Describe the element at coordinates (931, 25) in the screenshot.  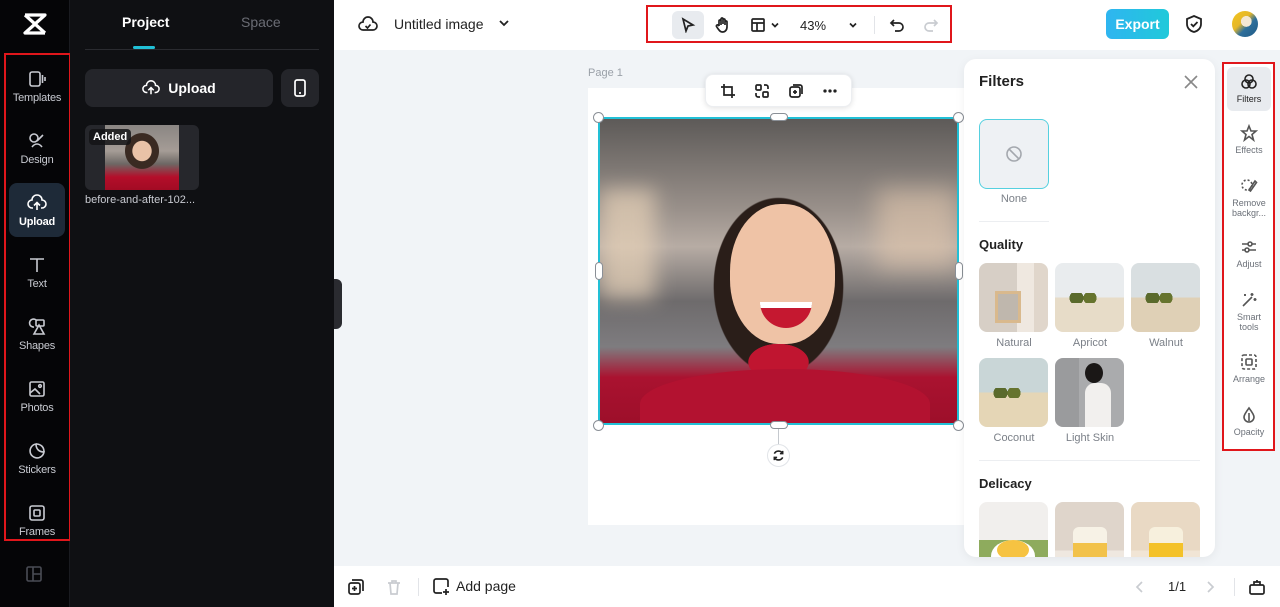
I see `redo-button` at that location.